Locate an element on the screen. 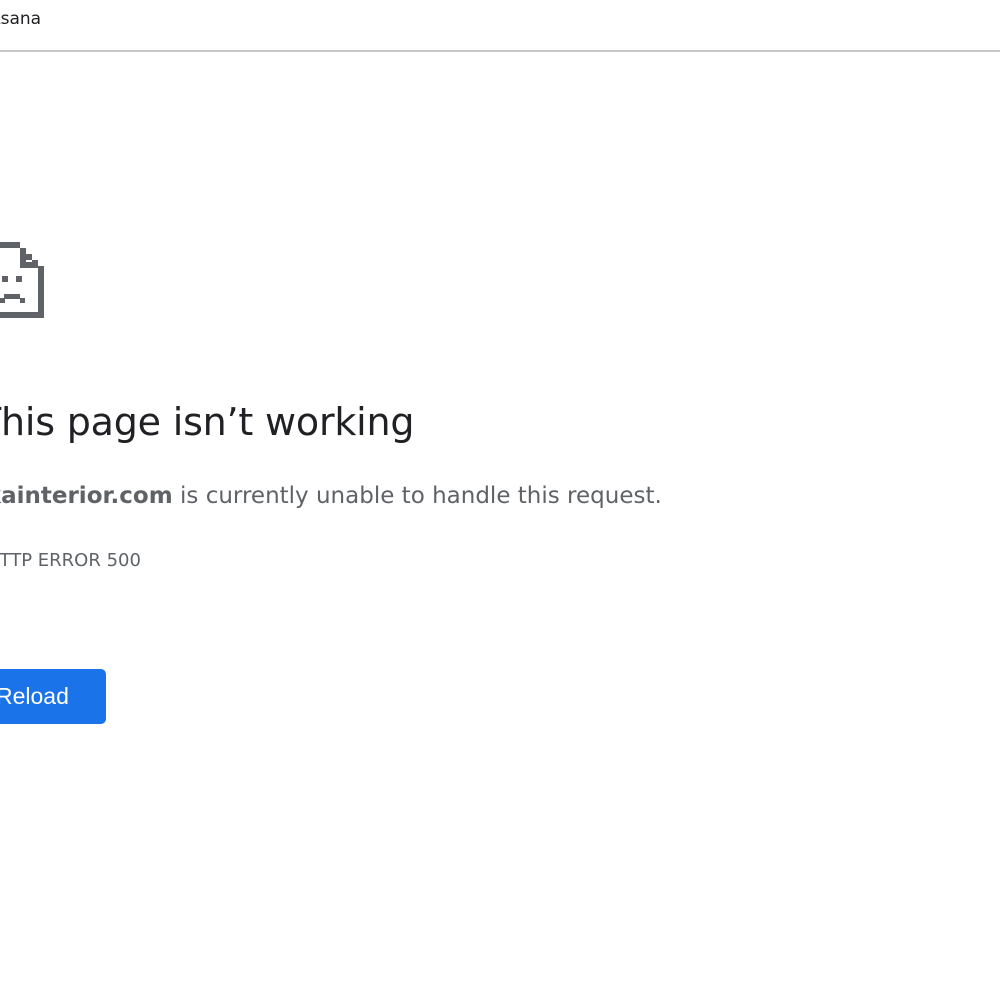 The width and height of the screenshot is (1000, 1000). reload-button: Reload is located at coordinates (53, 696).